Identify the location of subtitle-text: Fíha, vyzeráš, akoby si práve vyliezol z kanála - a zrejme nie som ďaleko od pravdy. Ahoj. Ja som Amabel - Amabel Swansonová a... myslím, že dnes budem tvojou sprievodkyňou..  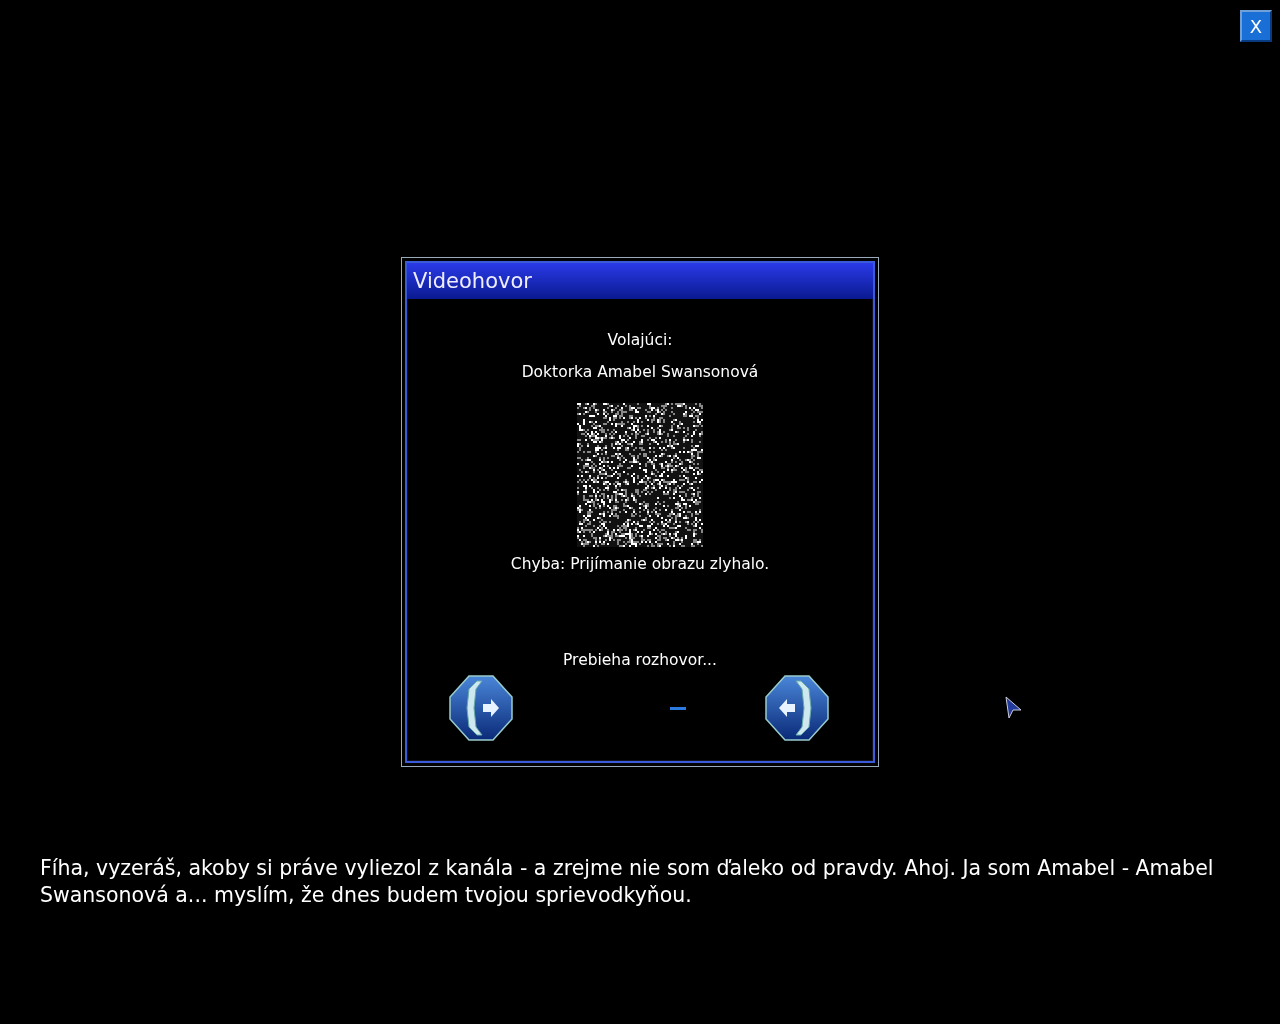
(627, 882).